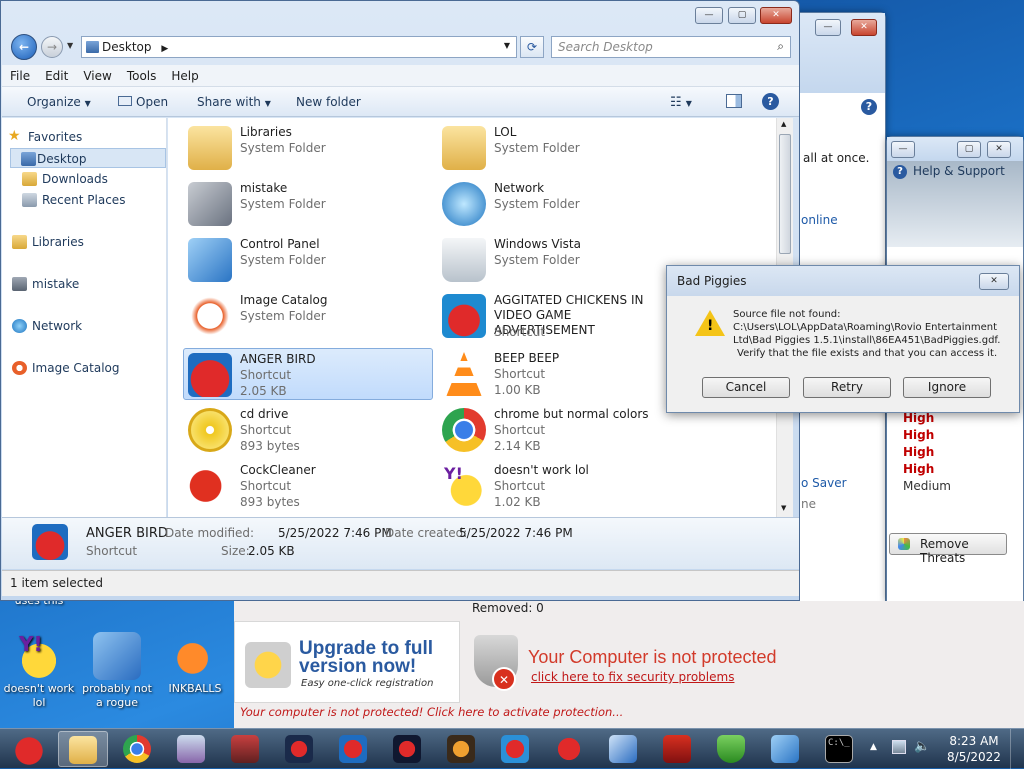 The image size is (1024, 769). What do you see at coordinates (671, 47) in the screenshot?
I see `search-input: Search Desktop ⌕` at bounding box center [671, 47].